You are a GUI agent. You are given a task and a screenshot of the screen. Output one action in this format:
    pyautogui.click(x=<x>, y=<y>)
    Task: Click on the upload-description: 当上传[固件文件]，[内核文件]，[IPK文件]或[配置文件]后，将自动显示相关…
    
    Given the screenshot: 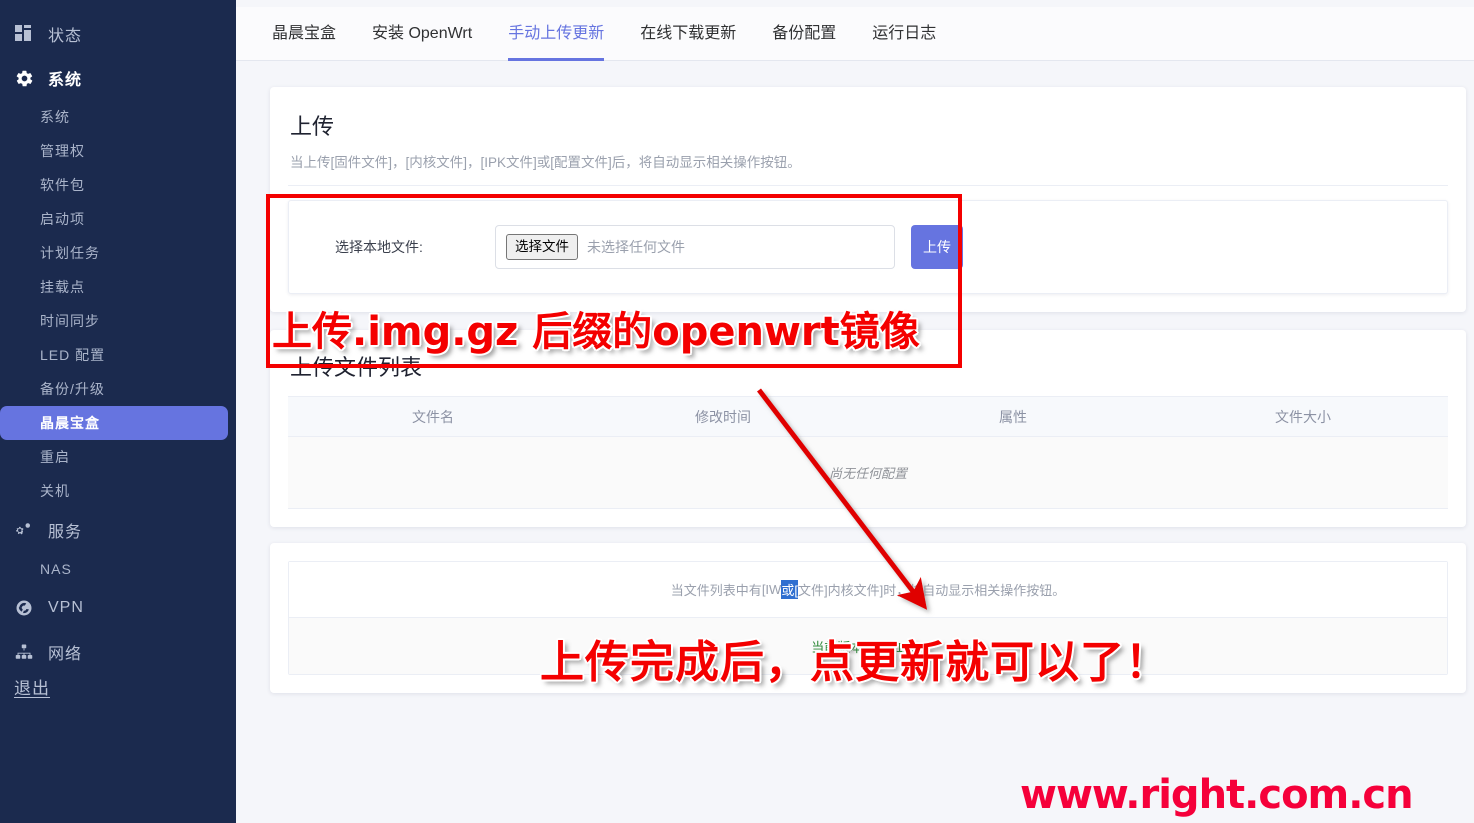 What is the action you would take?
    pyautogui.click(x=868, y=168)
    